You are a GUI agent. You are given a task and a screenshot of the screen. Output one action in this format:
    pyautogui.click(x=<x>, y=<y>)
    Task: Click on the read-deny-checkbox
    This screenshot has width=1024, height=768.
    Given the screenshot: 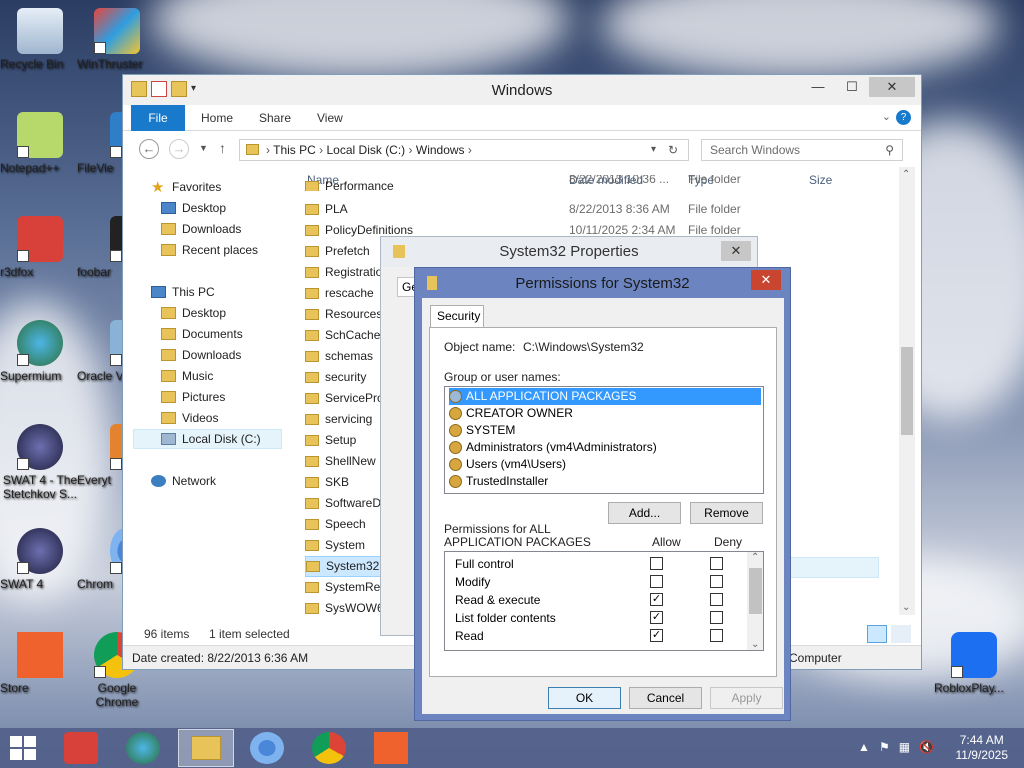 What is the action you would take?
    pyautogui.click(x=716, y=635)
    